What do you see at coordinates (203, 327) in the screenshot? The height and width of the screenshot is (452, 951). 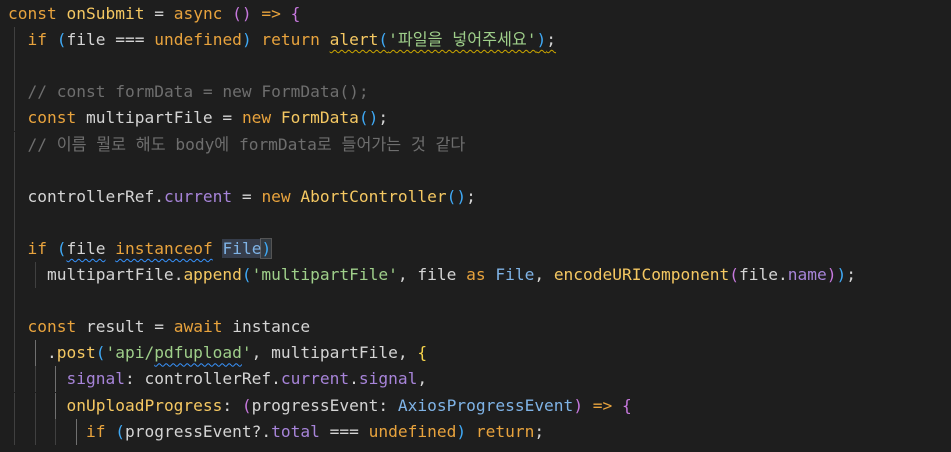 I see `code-token: await` at bounding box center [203, 327].